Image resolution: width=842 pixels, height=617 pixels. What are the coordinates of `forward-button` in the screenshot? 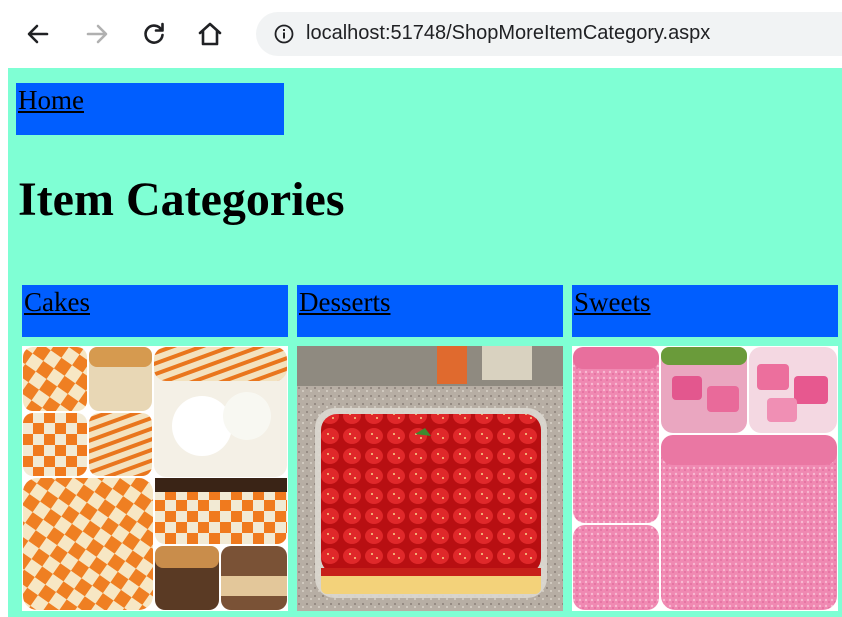 It's located at (97, 34).